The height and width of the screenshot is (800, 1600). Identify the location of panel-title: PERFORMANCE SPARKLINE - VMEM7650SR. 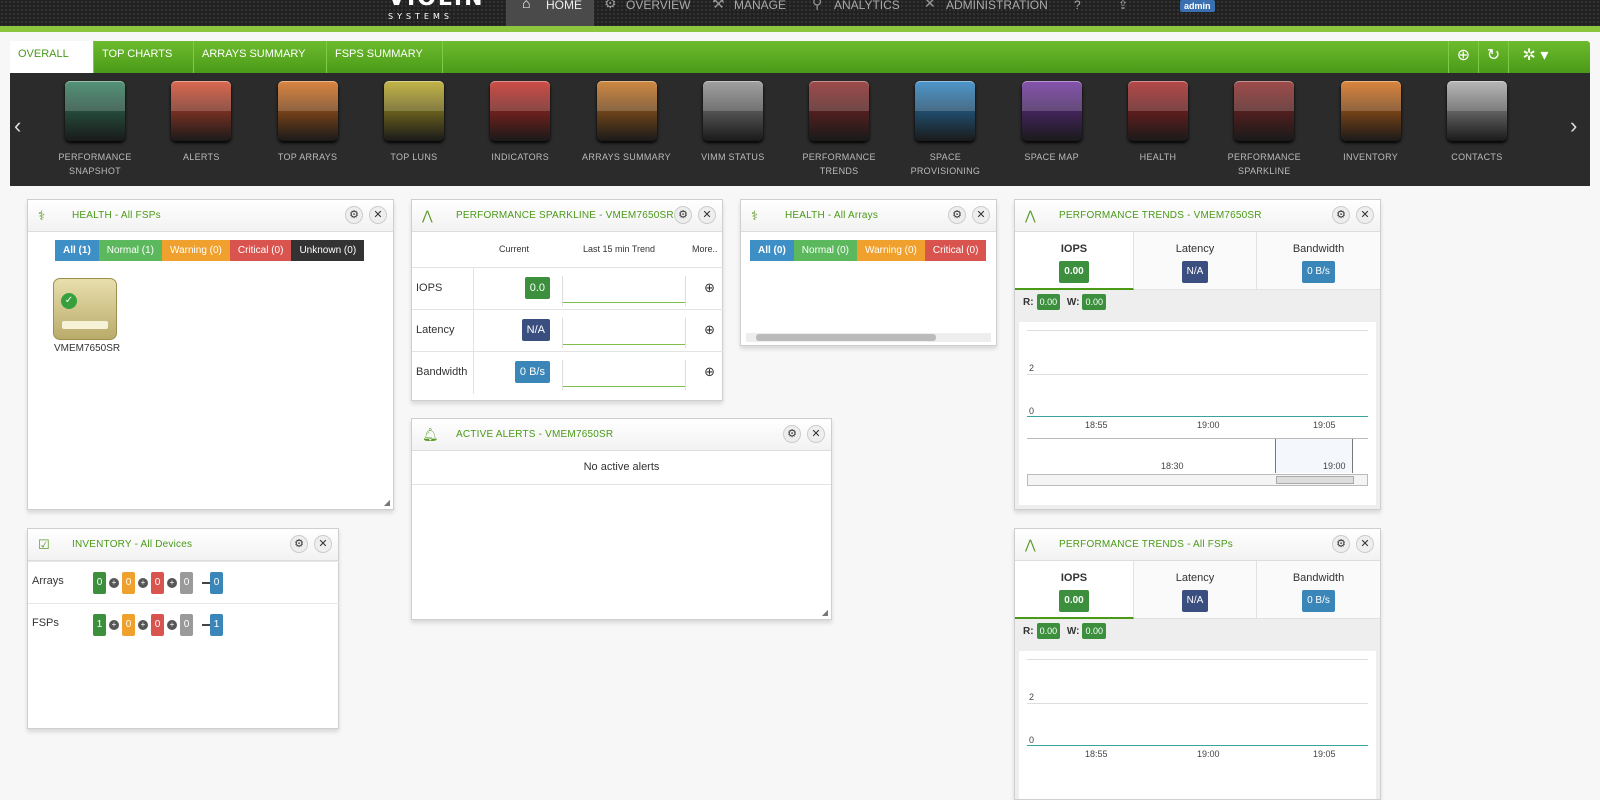
(565, 215).